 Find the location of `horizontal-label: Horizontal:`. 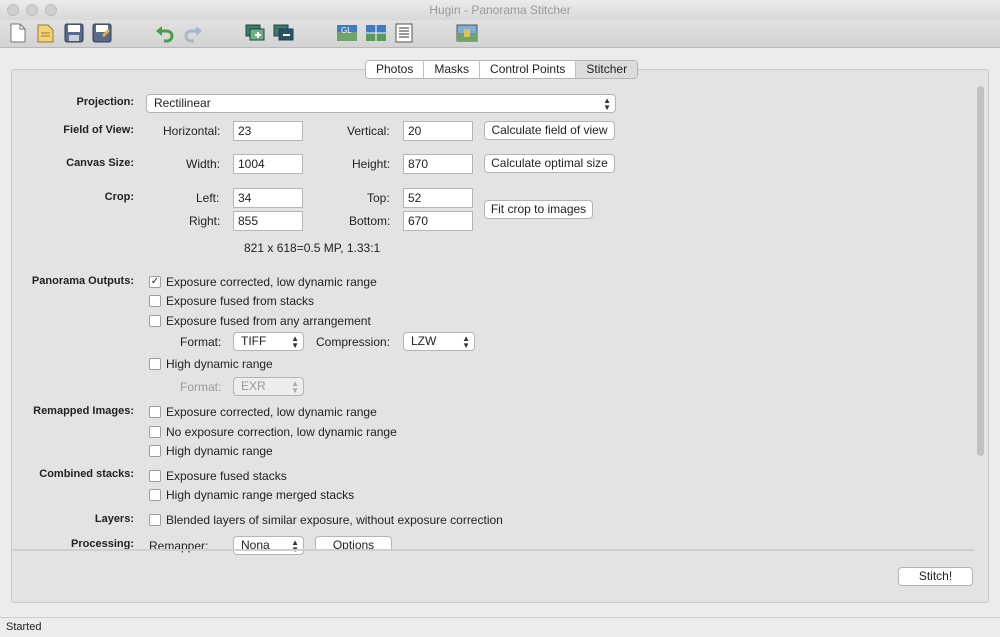

horizontal-label: Horizontal: is located at coordinates (192, 131).